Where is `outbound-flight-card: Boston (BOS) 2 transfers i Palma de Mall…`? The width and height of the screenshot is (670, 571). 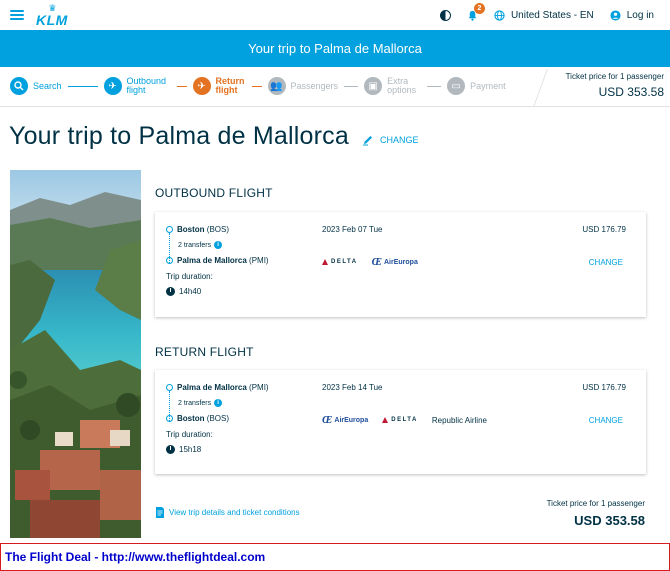 outbound-flight-card: Boston (BOS) 2 transfers i Palma de Mall… is located at coordinates (400, 264).